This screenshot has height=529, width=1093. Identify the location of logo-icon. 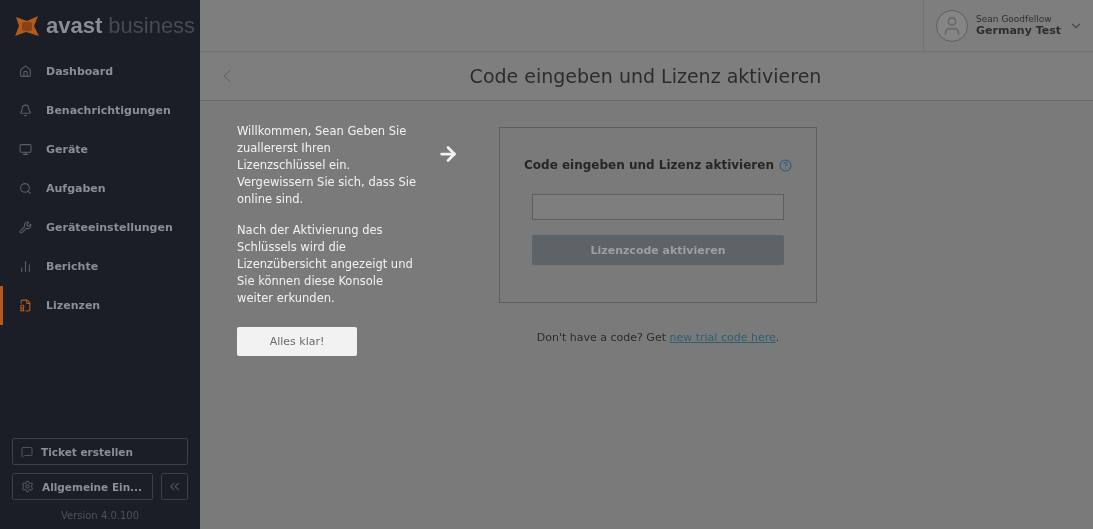
(27, 26).